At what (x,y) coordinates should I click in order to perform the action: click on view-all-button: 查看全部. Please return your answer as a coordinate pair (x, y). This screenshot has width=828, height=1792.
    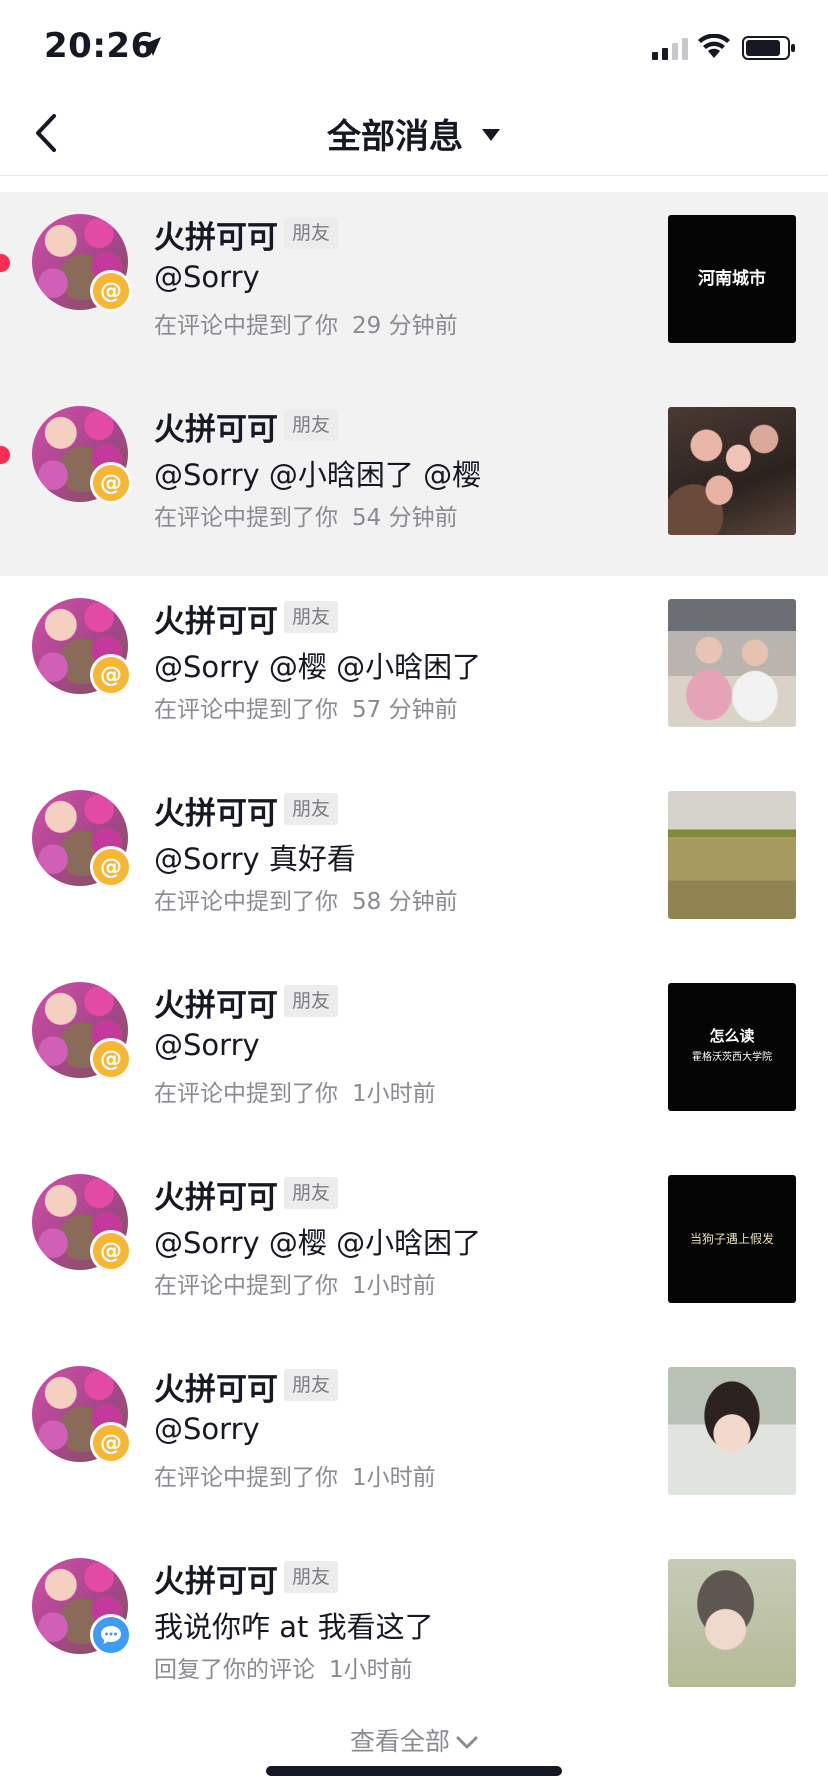
    Looking at the image, I should click on (414, 1740).